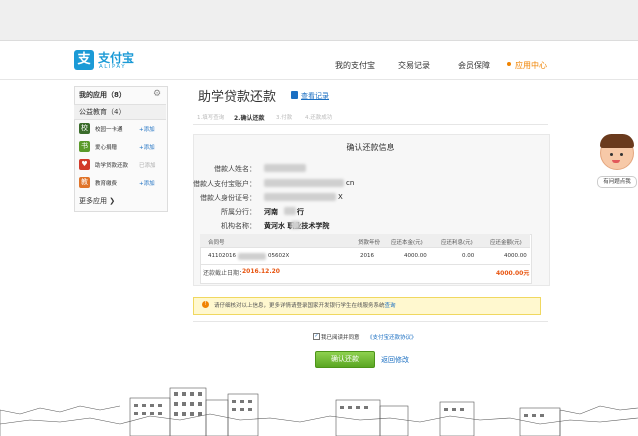 The image size is (638, 436). What do you see at coordinates (319, 408) in the screenshot?
I see `campus-skyline-illustration` at bounding box center [319, 408].